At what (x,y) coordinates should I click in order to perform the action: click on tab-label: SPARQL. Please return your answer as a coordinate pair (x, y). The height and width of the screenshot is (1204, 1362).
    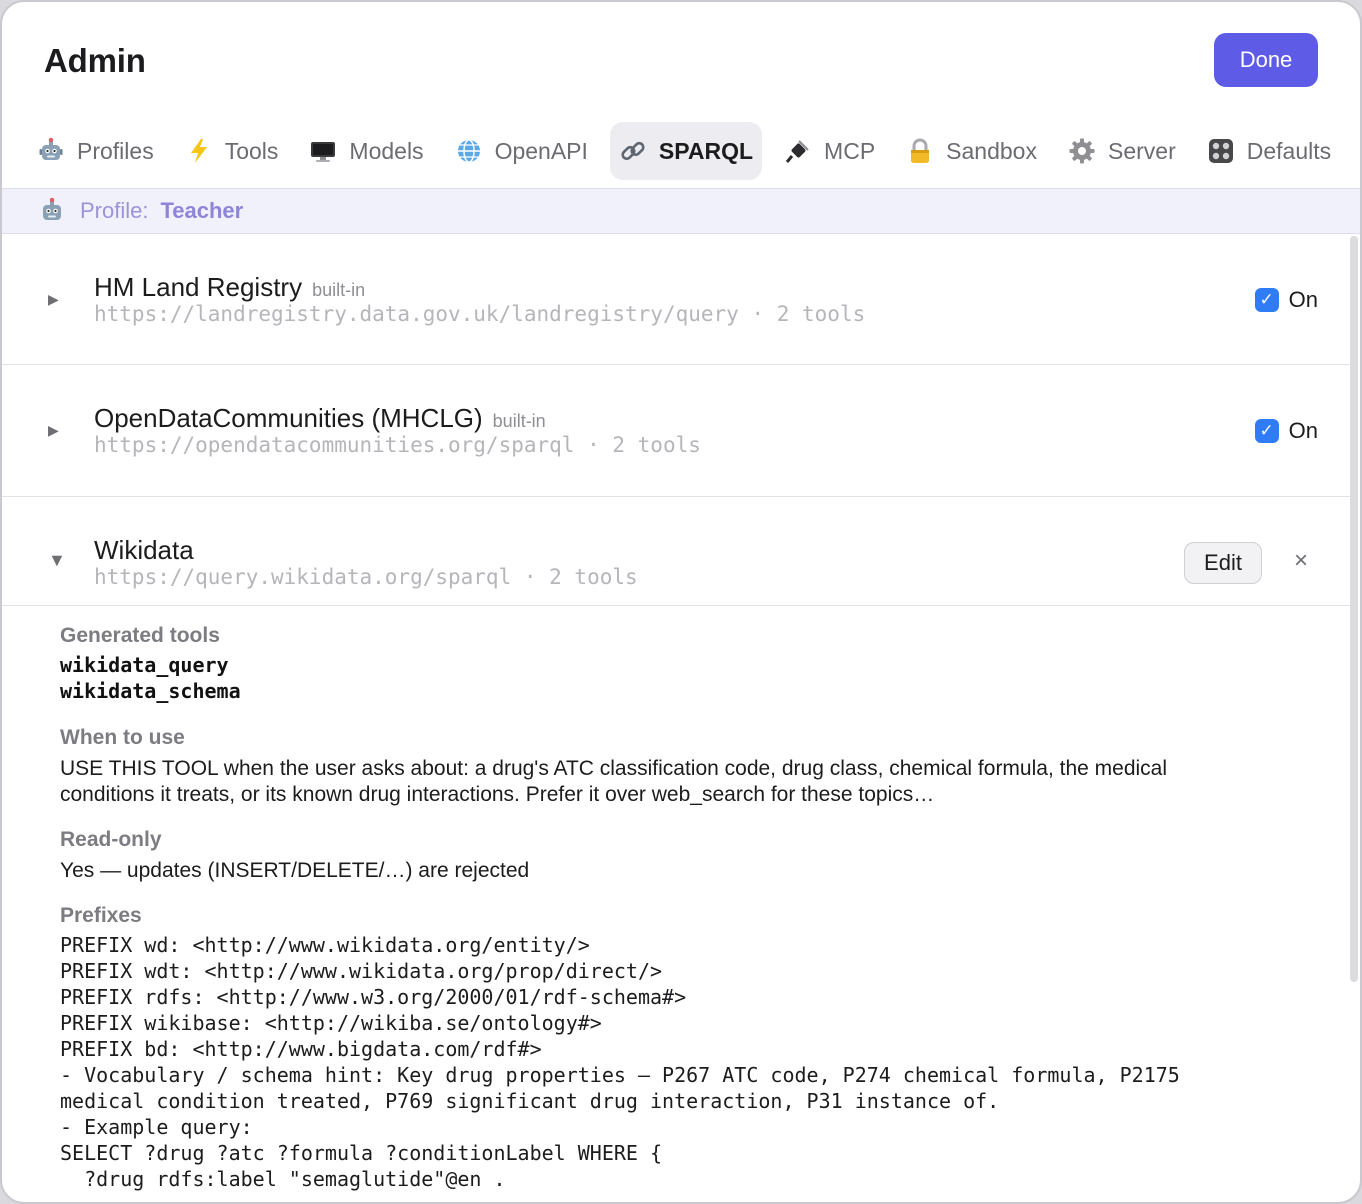
    Looking at the image, I should click on (706, 150).